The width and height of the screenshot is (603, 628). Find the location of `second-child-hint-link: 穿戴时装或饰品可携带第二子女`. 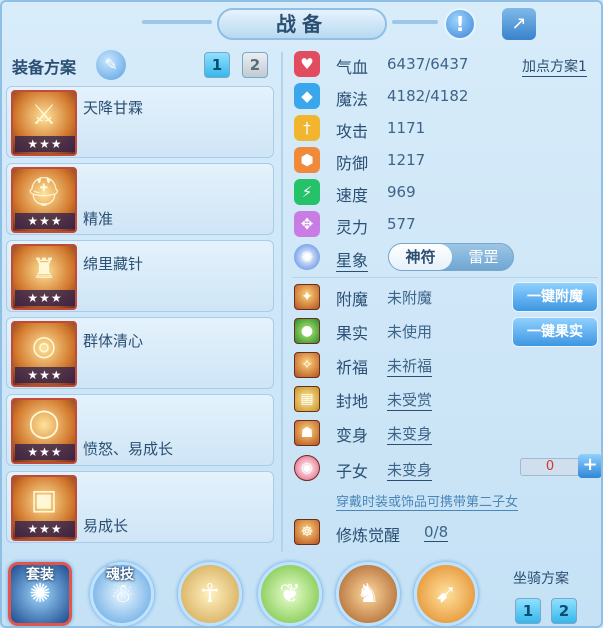

second-child-hint-link: 穿戴时装或饰品可携带第二子女 is located at coordinates (427, 501).